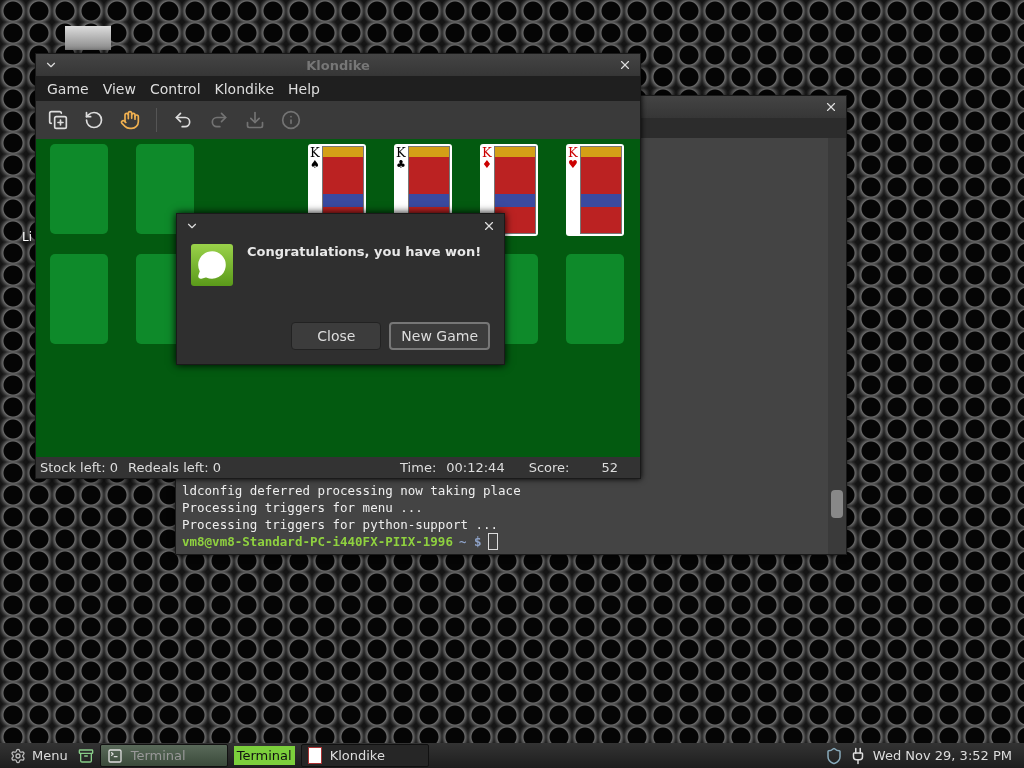 This screenshot has height=768, width=1024. What do you see at coordinates (837, 346) in the screenshot?
I see `scrollbar` at bounding box center [837, 346].